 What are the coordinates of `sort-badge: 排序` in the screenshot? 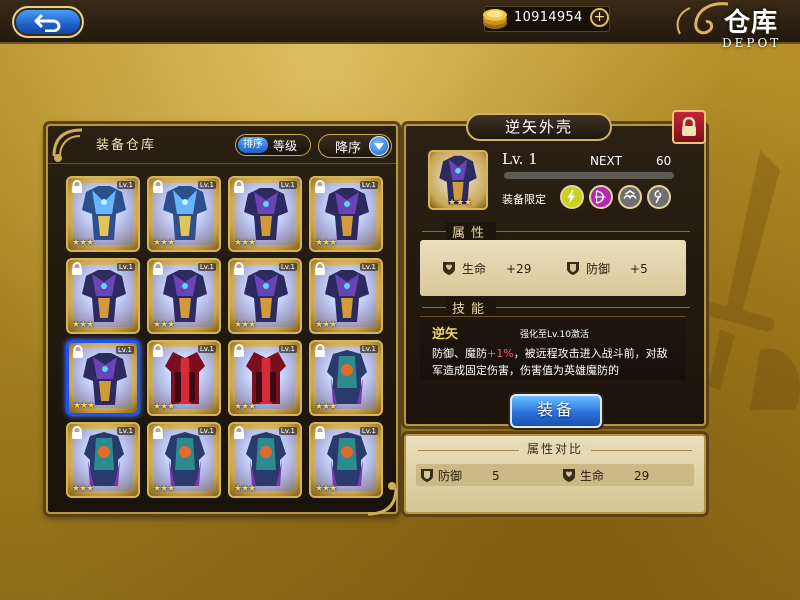 It's located at (253, 145).